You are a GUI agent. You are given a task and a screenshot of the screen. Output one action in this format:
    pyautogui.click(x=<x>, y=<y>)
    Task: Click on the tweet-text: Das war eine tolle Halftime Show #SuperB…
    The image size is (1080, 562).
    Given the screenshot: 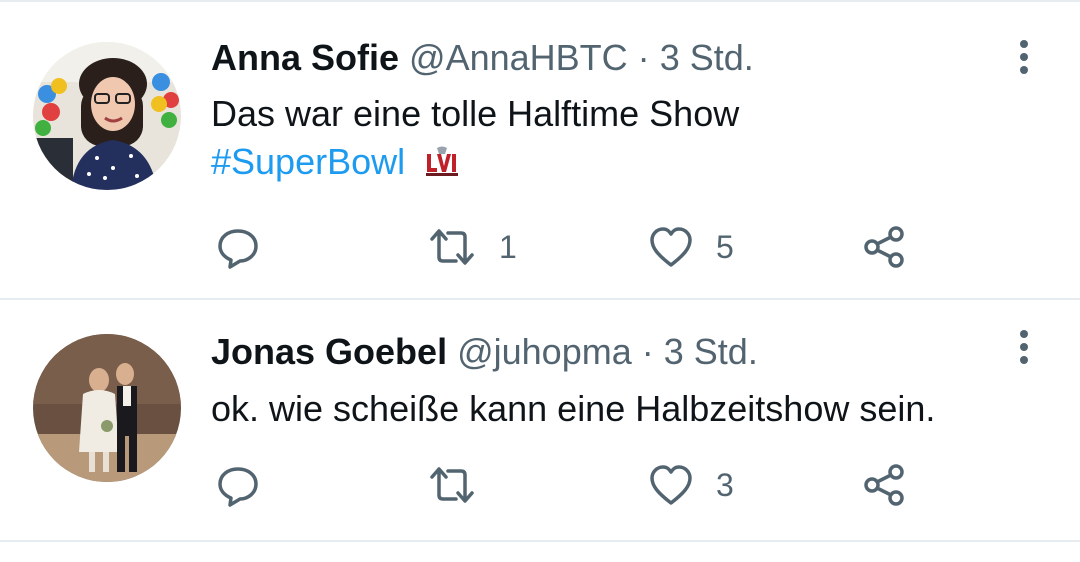 What is the action you would take?
    pyautogui.click(x=475, y=139)
    